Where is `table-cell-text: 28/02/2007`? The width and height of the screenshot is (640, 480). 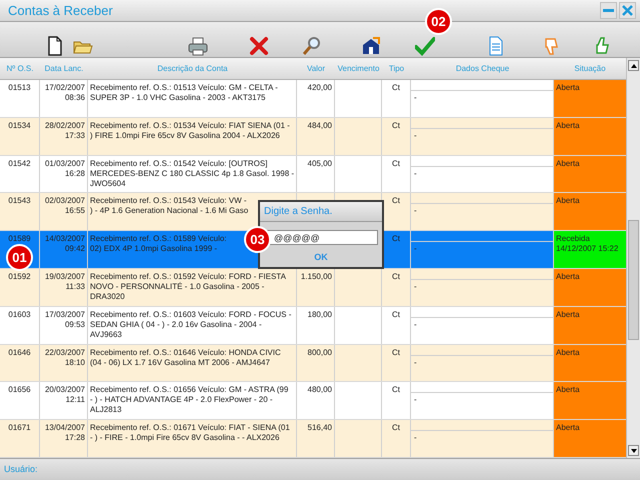
table-cell-text: 28/02/2007 is located at coordinates (64, 125).